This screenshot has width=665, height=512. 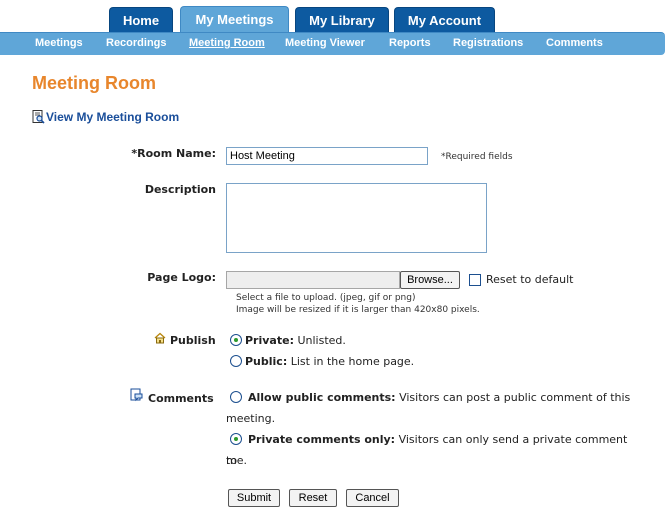 I want to click on tab-my-meetings-label: My Meetings, so click(x=234, y=19).